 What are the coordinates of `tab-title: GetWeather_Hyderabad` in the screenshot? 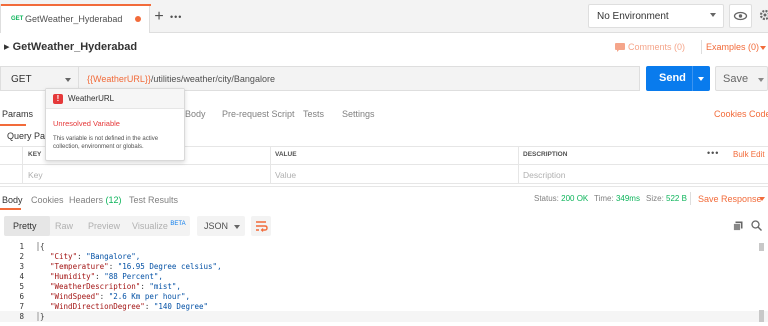 It's located at (74, 19).